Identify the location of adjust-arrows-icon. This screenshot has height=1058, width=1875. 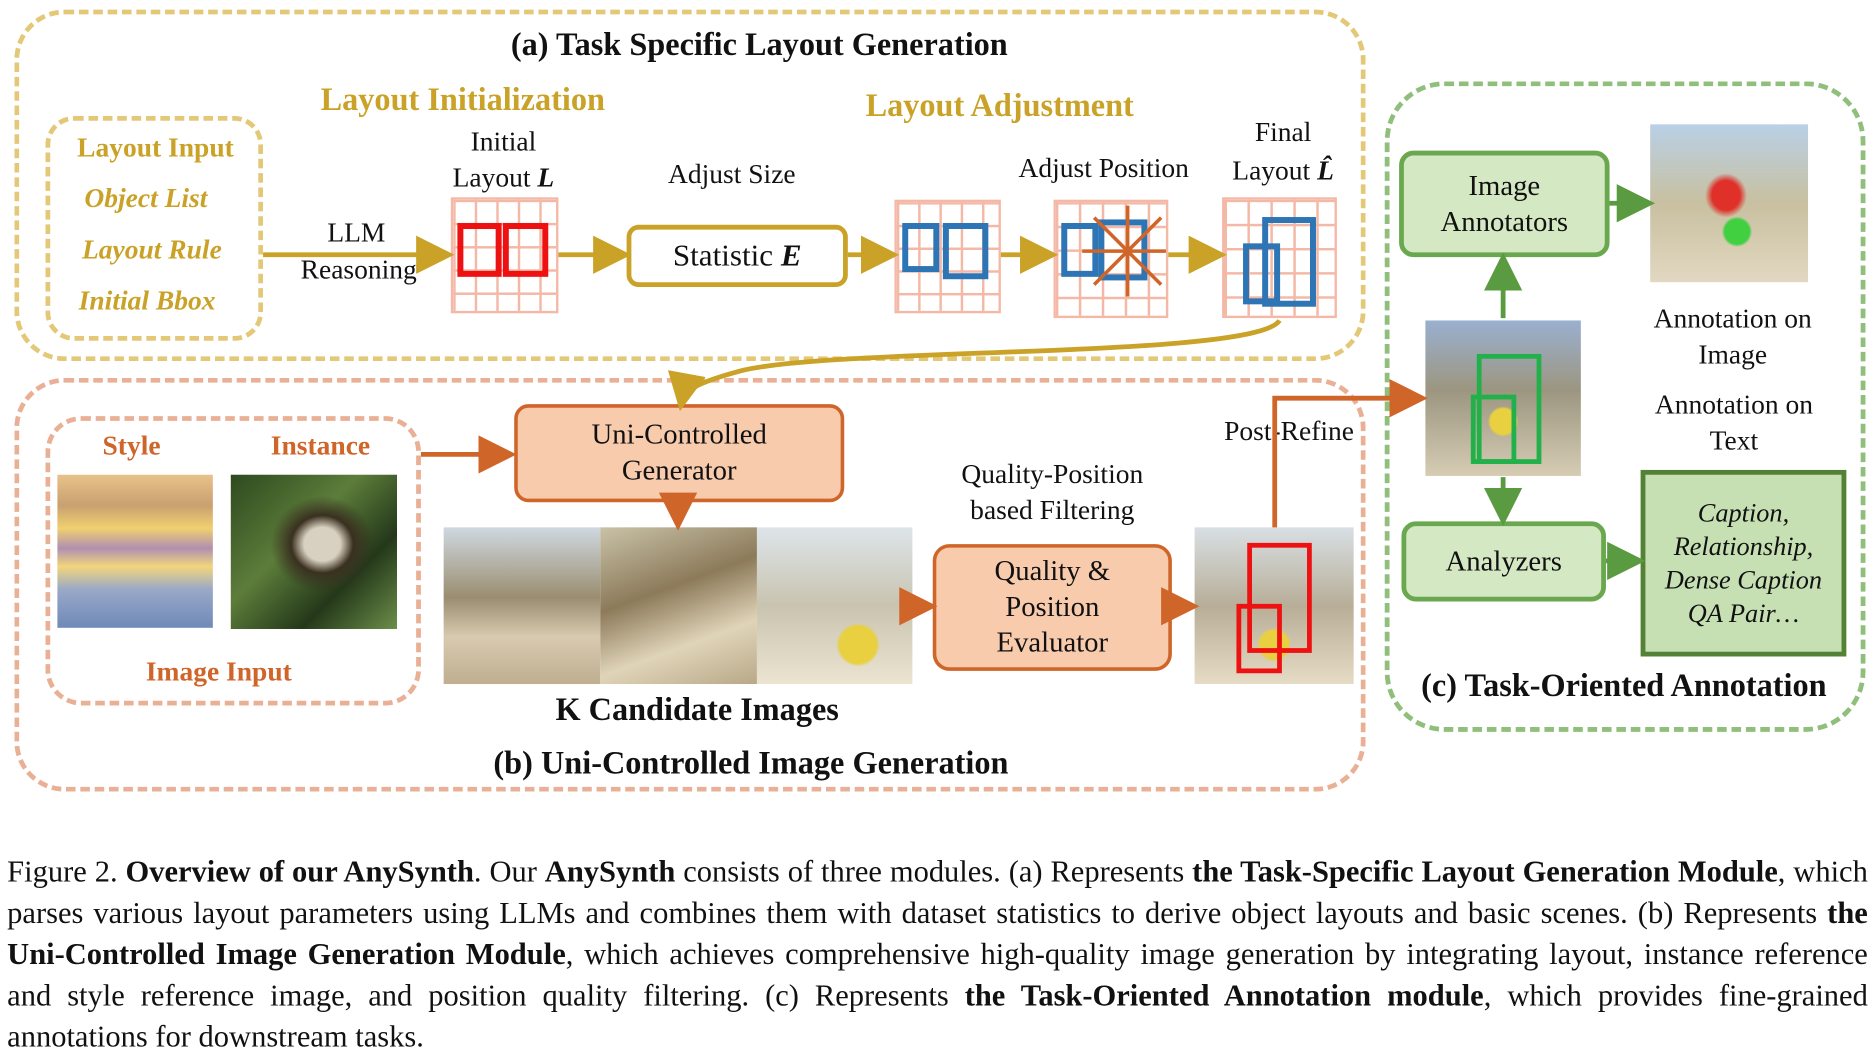
(1124, 251).